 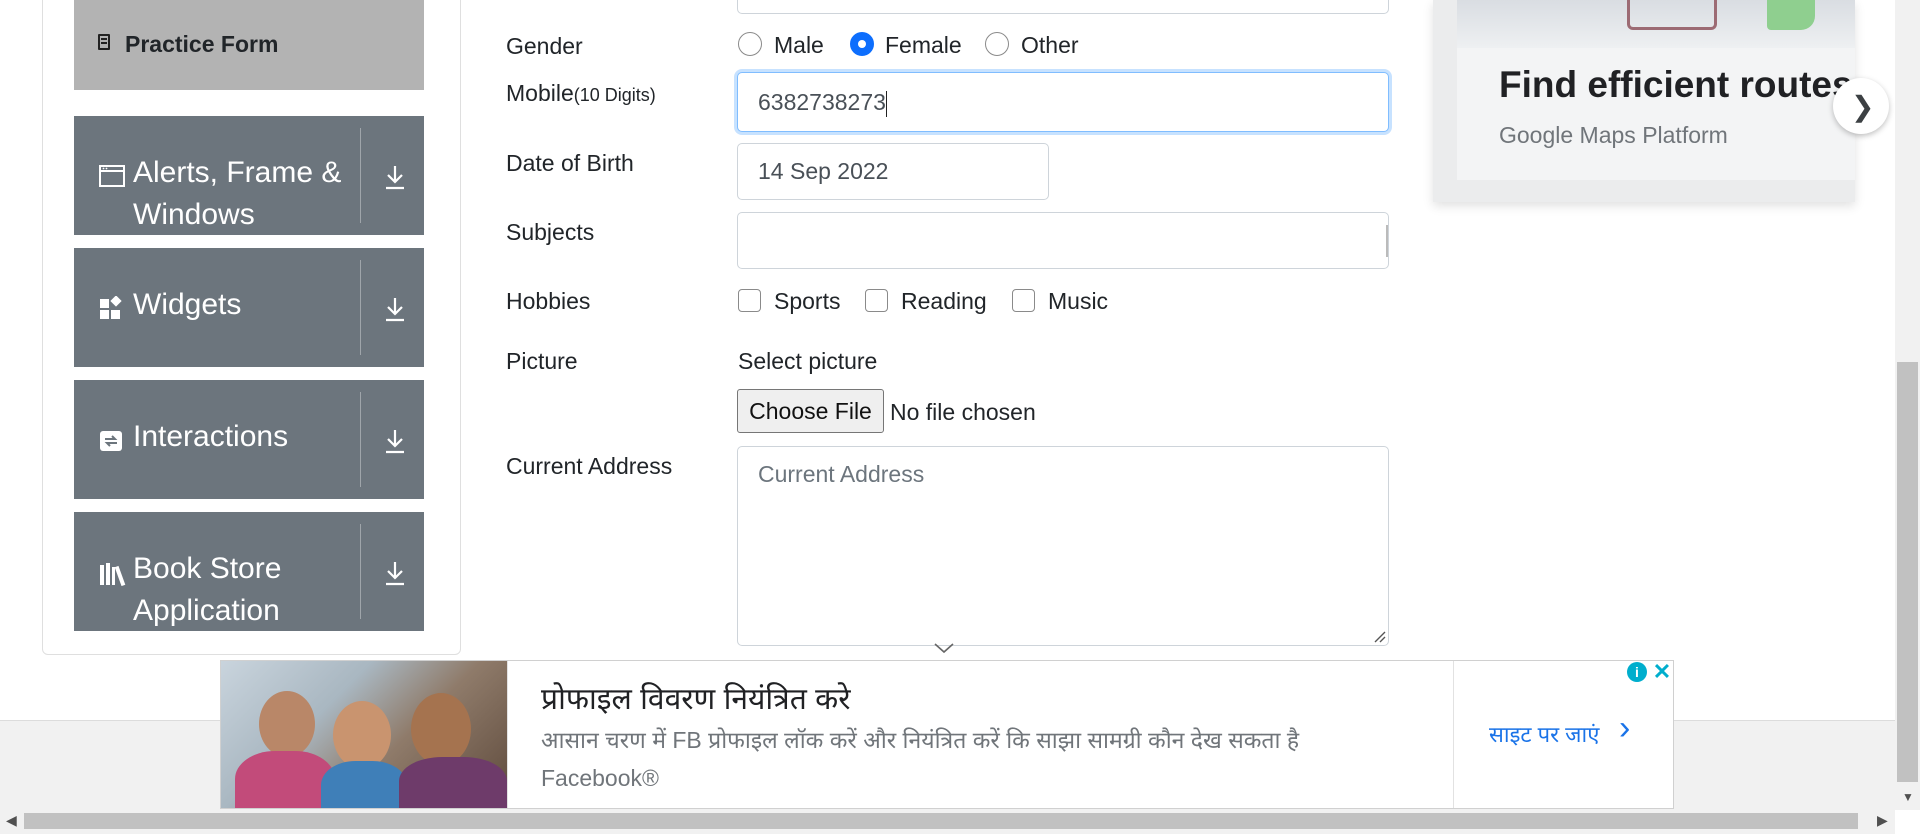 I want to click on gender-option-male: Male, so click(x=799, y=45).